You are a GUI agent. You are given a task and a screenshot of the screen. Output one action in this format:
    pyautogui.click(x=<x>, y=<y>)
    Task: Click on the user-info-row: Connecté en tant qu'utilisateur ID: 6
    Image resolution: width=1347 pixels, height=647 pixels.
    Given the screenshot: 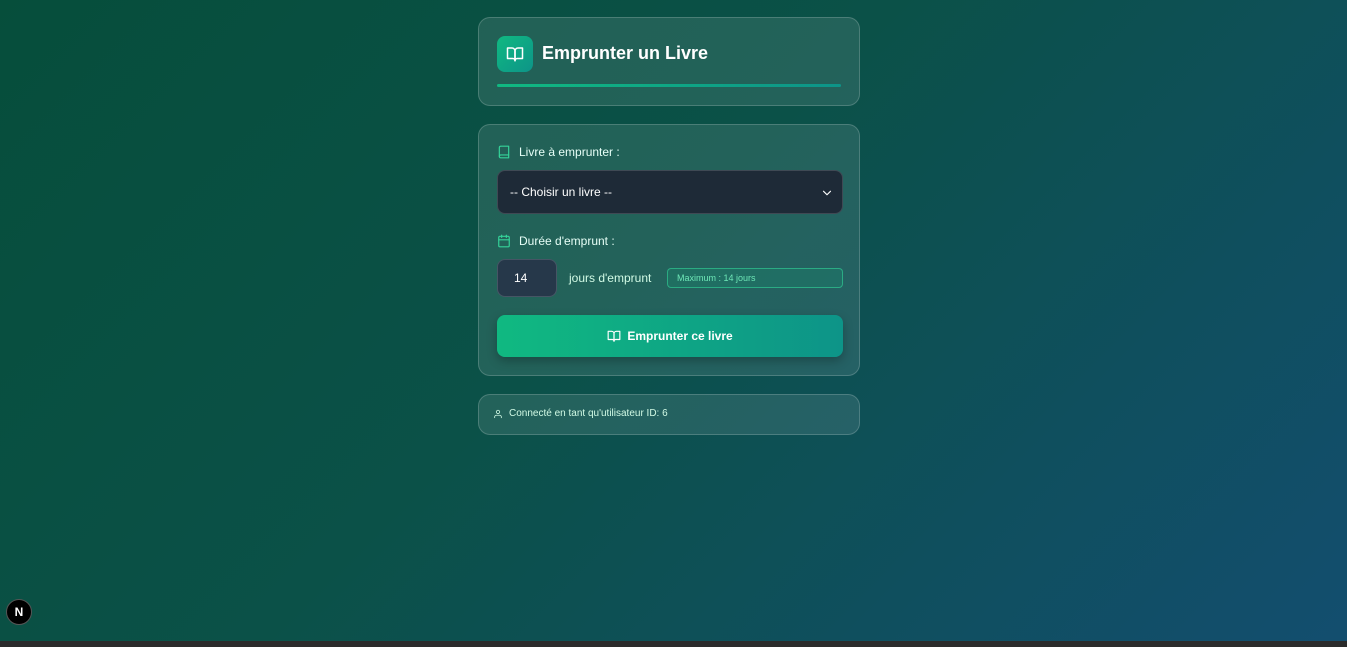 What is the action you would take?
    pyautogui.click(x=580, y=413)
    